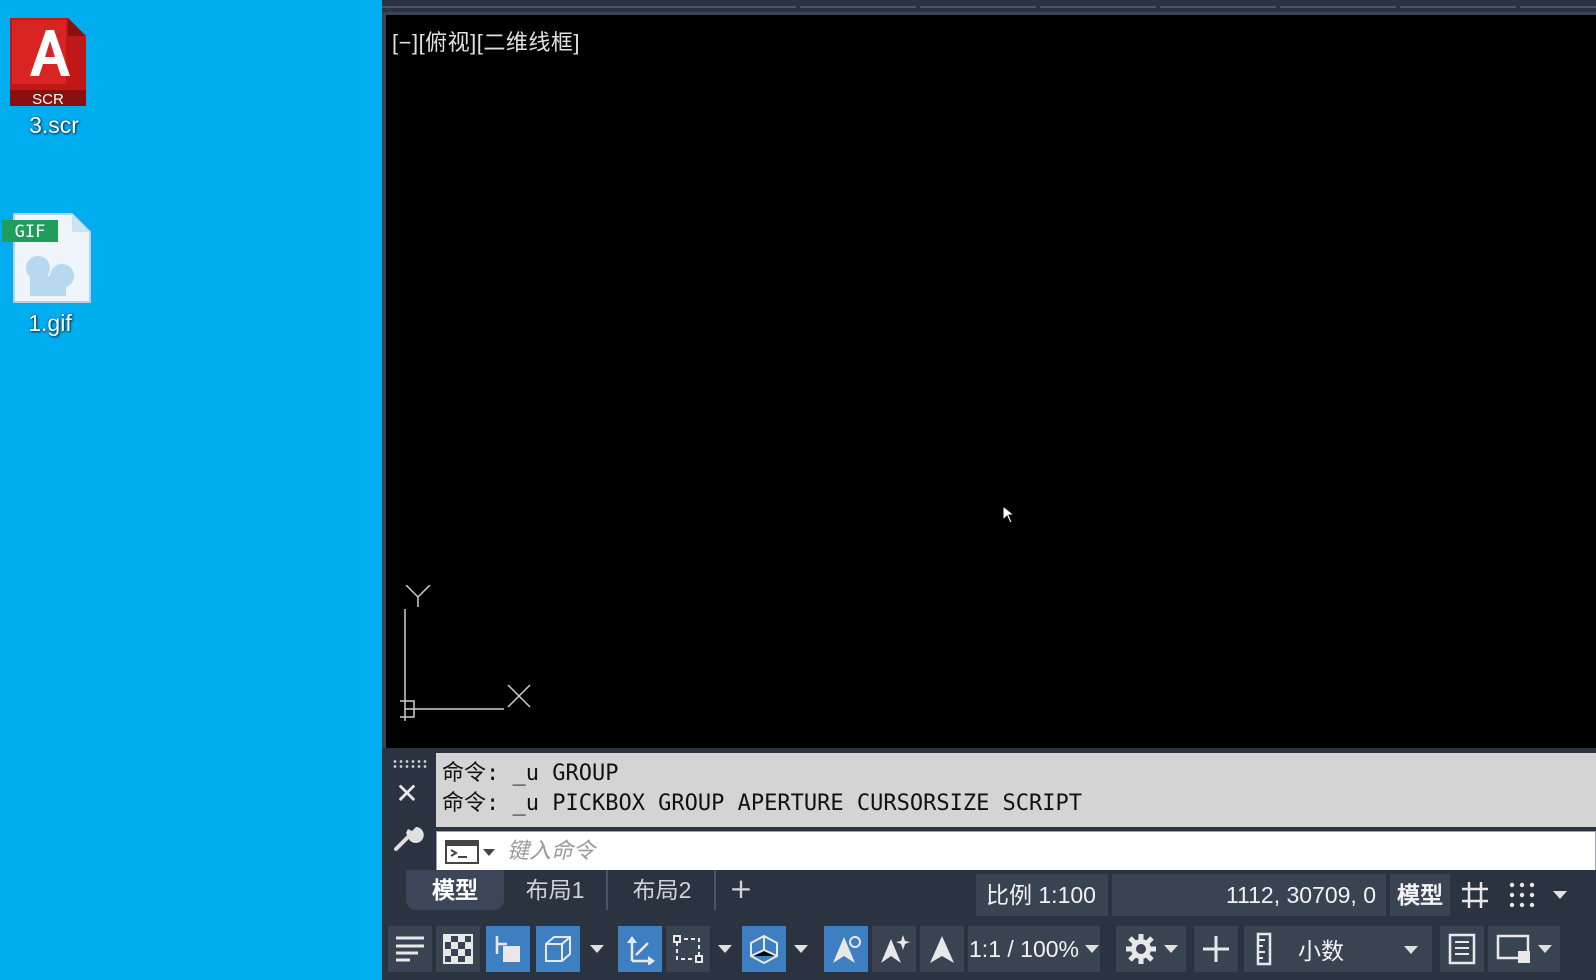 This screenshot has width=1596, height=980. I want to click on scale-value: 比例 1:100, so click(1041, 895).